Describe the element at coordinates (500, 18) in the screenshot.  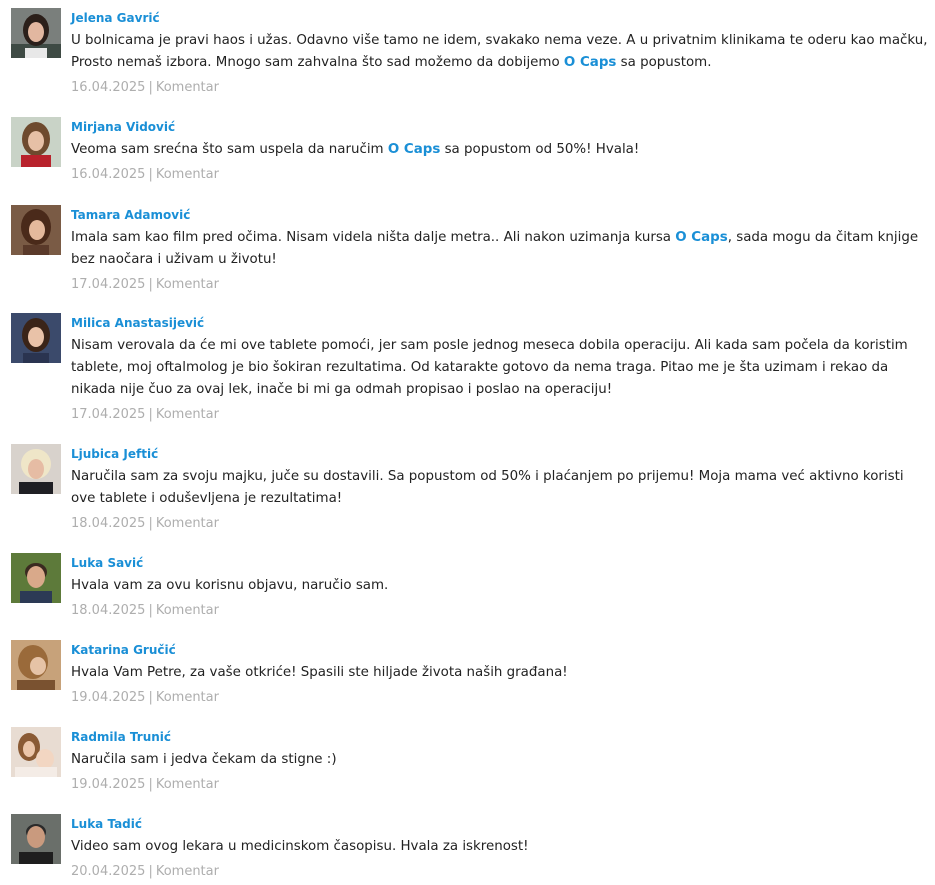
I see `comment-author-link: Jelena Gavrić` at that location.